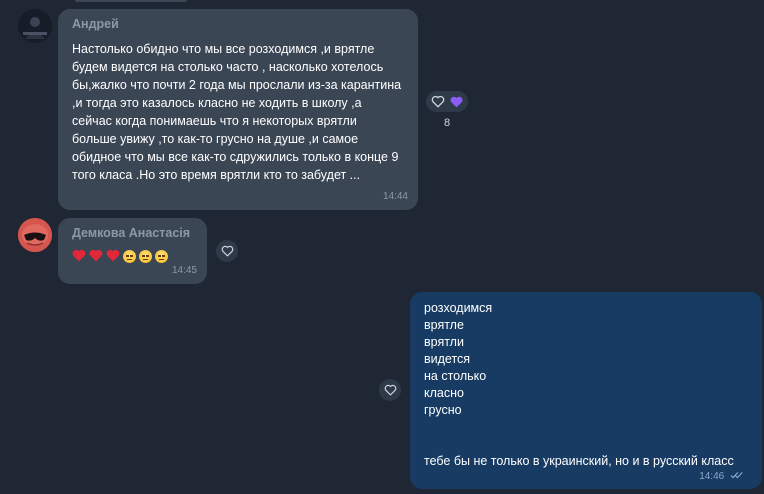  I want to click on double-check-icon, so click(736, 475).